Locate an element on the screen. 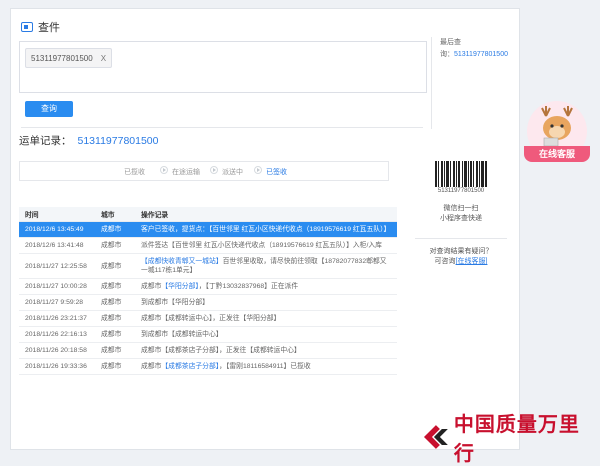 The width and height of the screenshot is (600, 466). scan-line-1: 微信扫一扫 is located at coordinates (461, 208).